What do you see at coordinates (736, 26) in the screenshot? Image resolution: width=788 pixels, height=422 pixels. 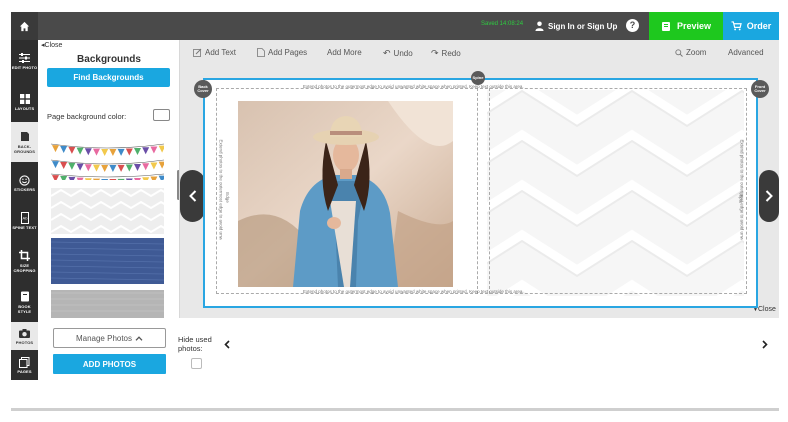 I see `cart-icon` at bounding box center [736, 26].